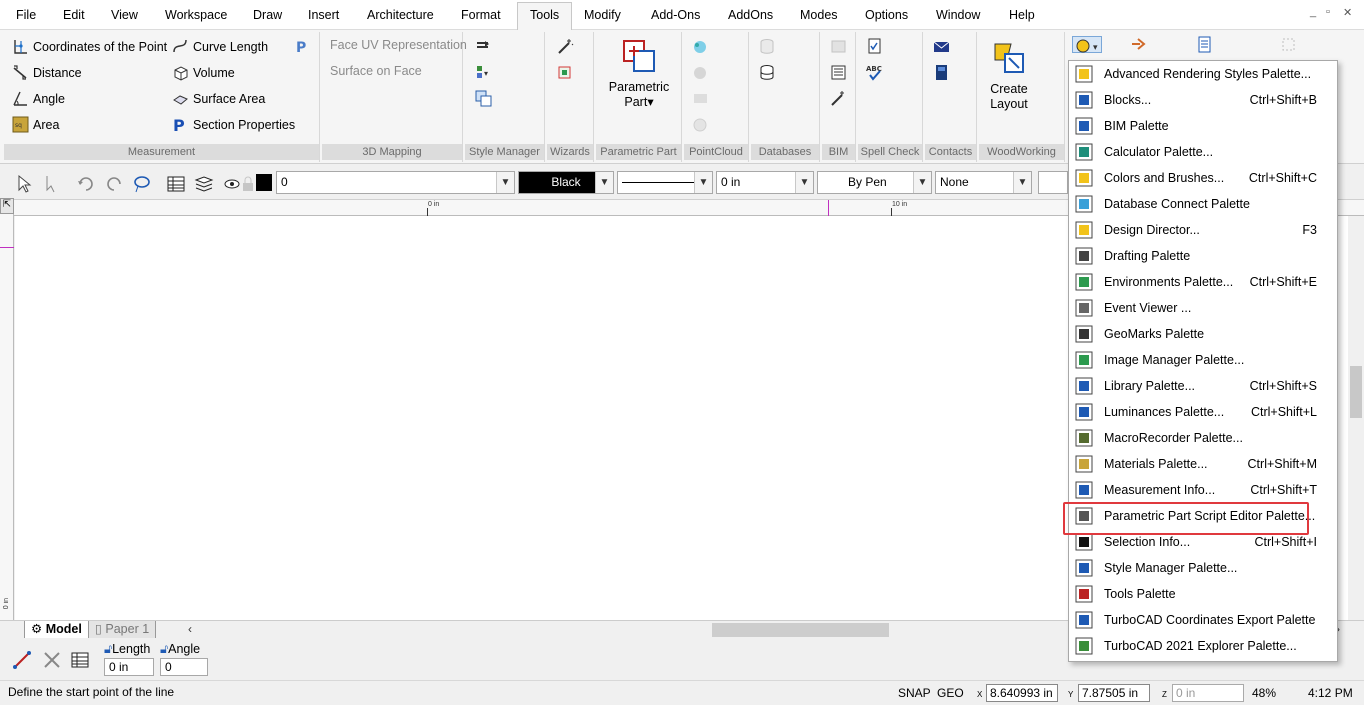 This screenshot has width=1364, height=705. I want to click on vertical-scrollbar, so click(1356, 418).